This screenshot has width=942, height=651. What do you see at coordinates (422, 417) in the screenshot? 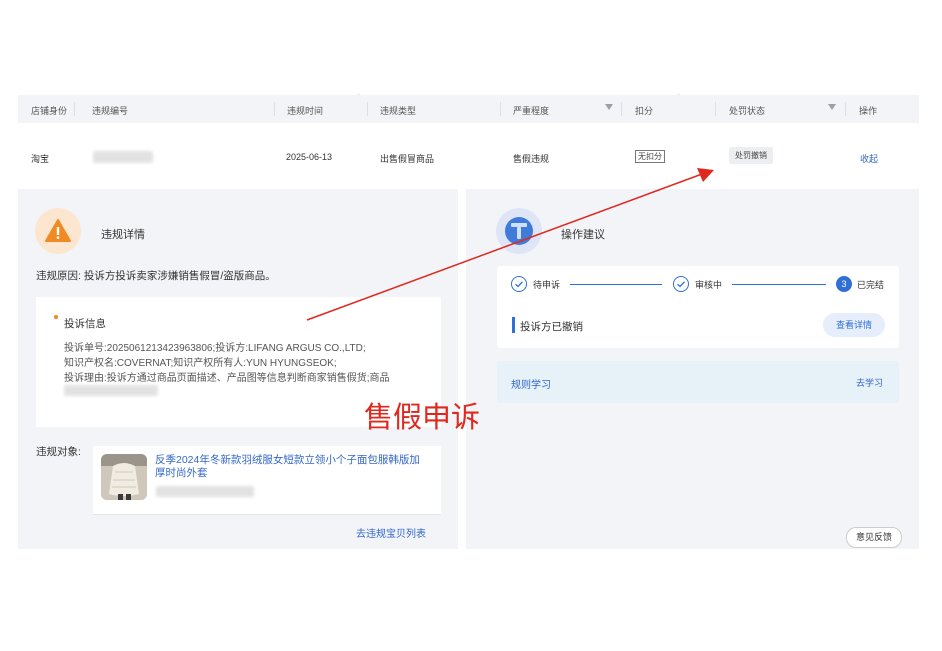
I see `annotation-label: 售假申诉` at bounding box center [422, 417].